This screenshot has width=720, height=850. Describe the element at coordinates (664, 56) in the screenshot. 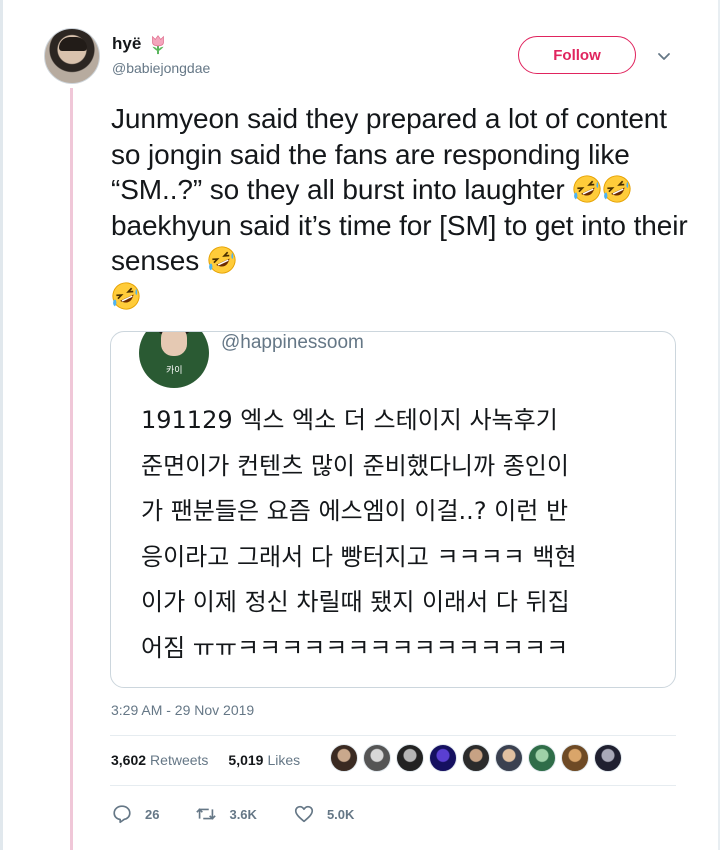

I see `chevron-down-icon` at that location.